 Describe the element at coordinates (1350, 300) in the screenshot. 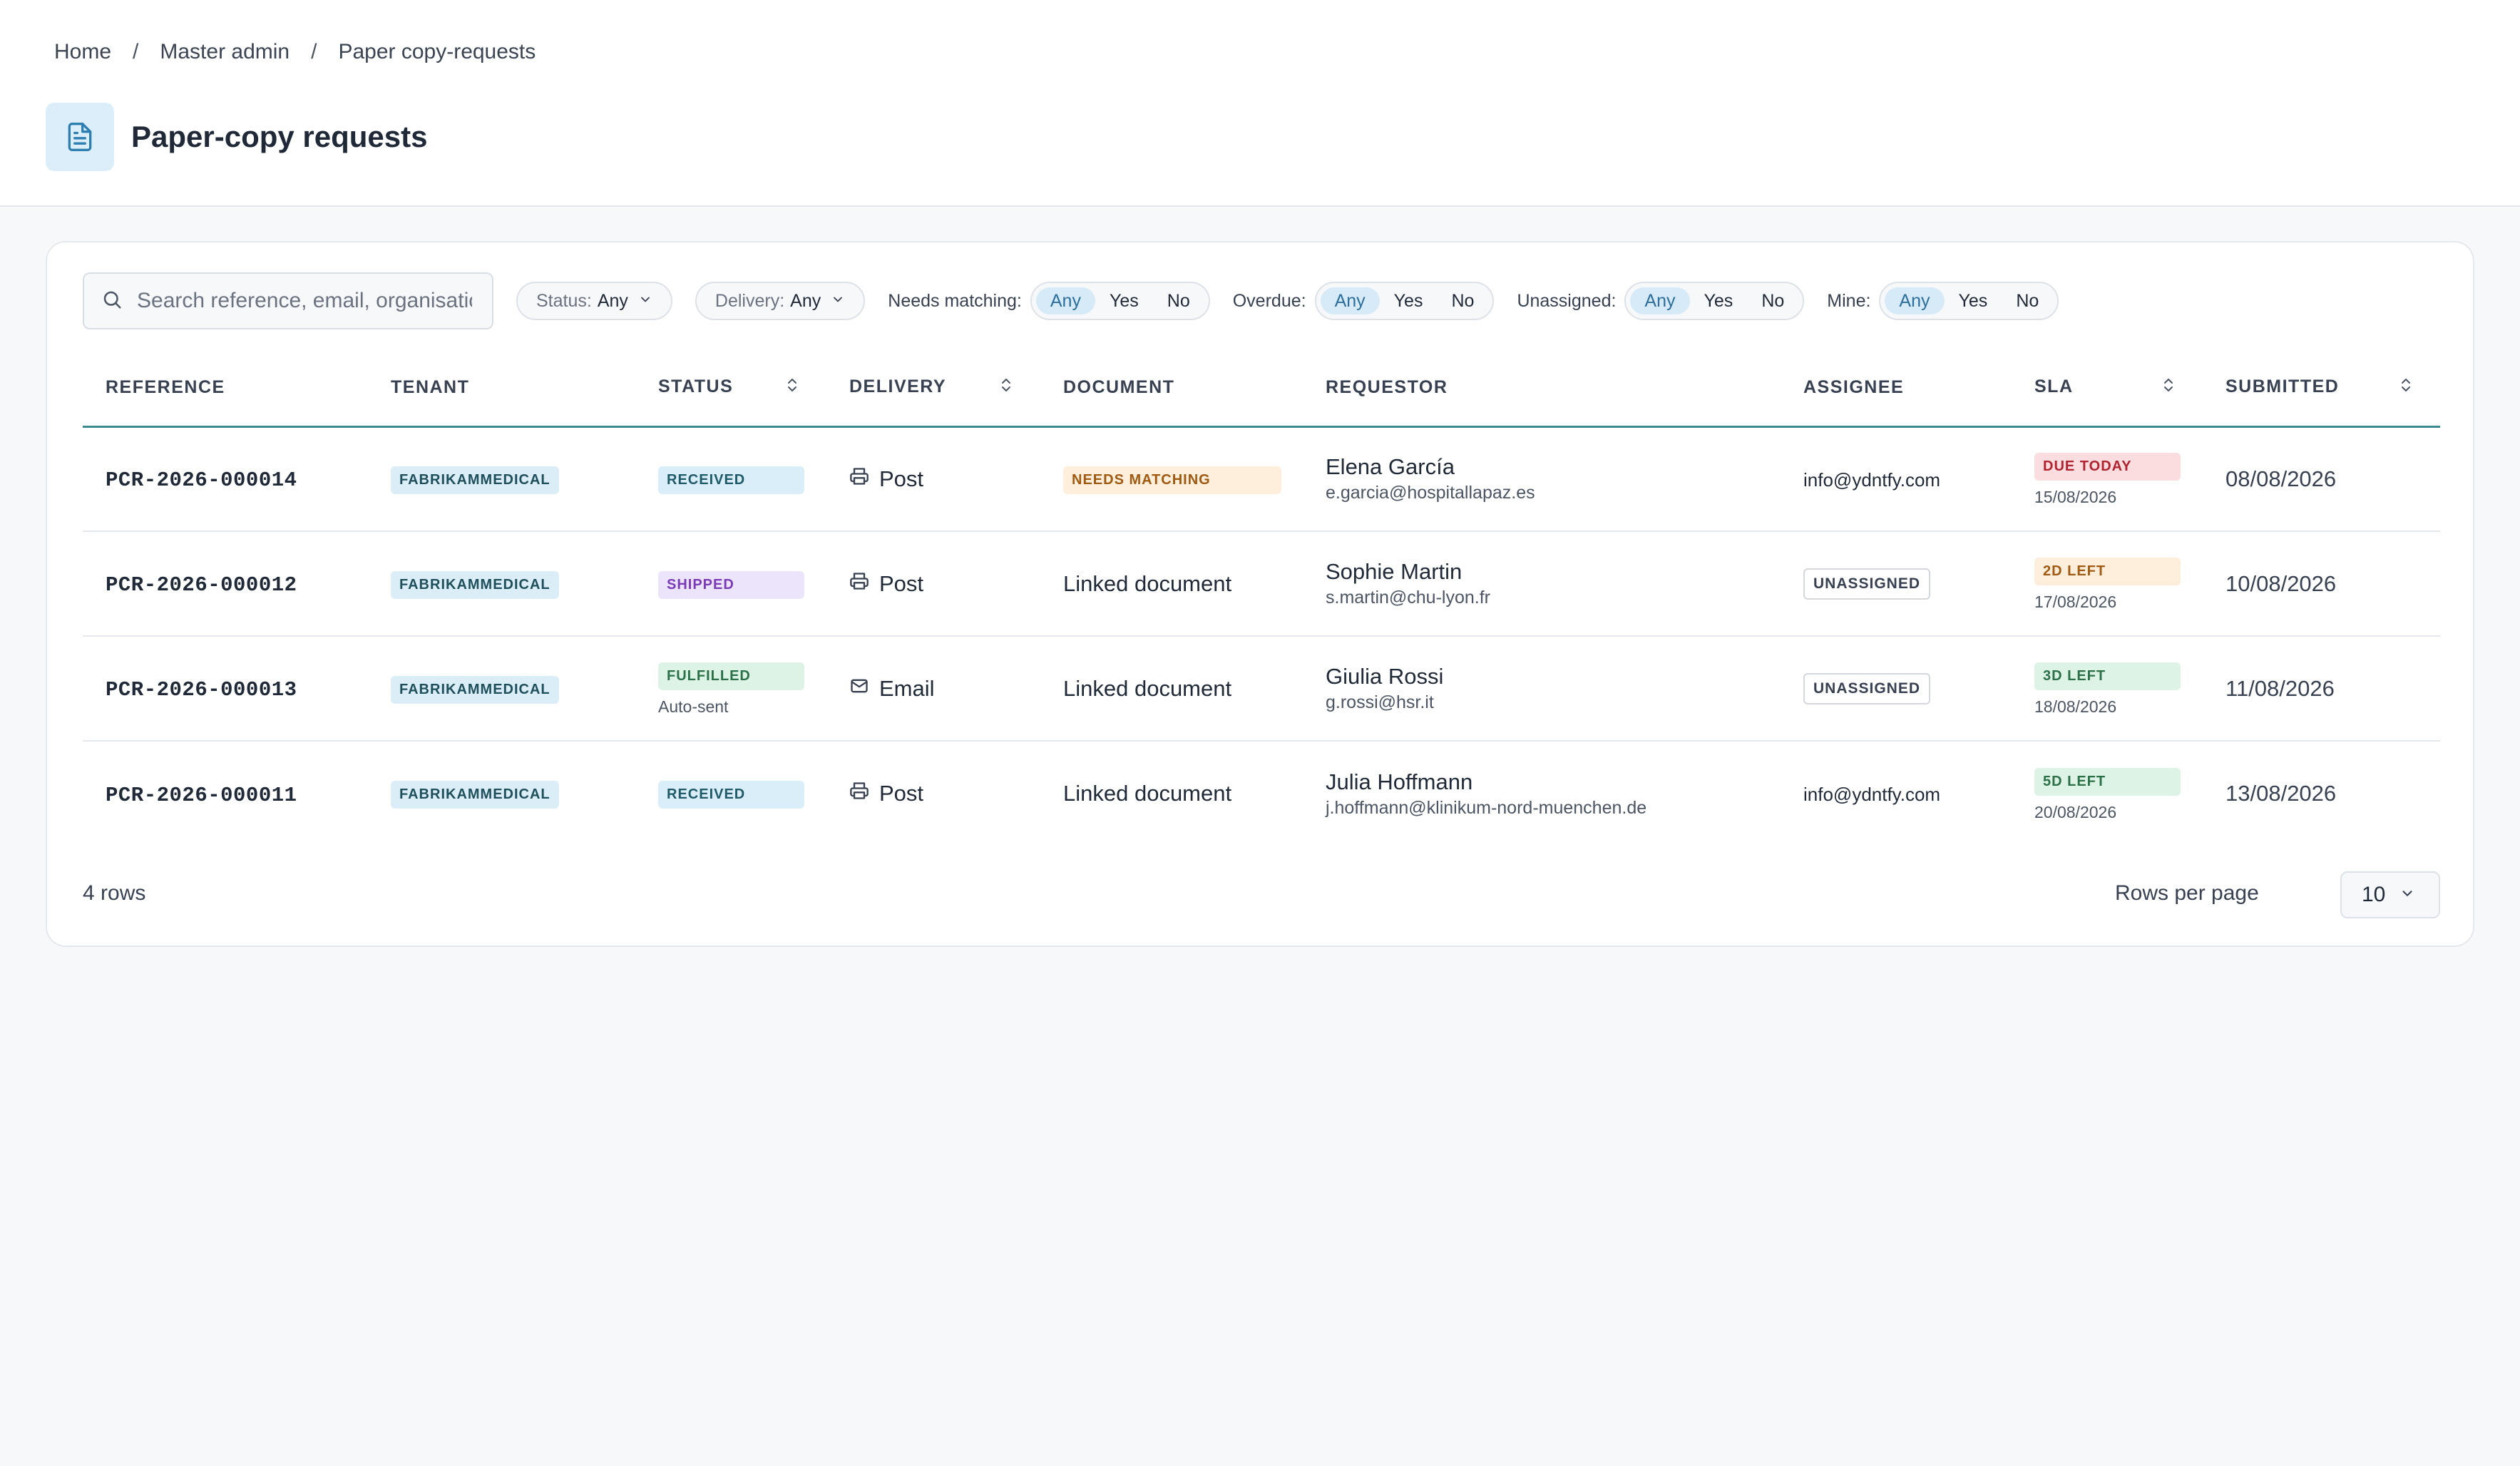

I see `overdue-any: Any` at that location.